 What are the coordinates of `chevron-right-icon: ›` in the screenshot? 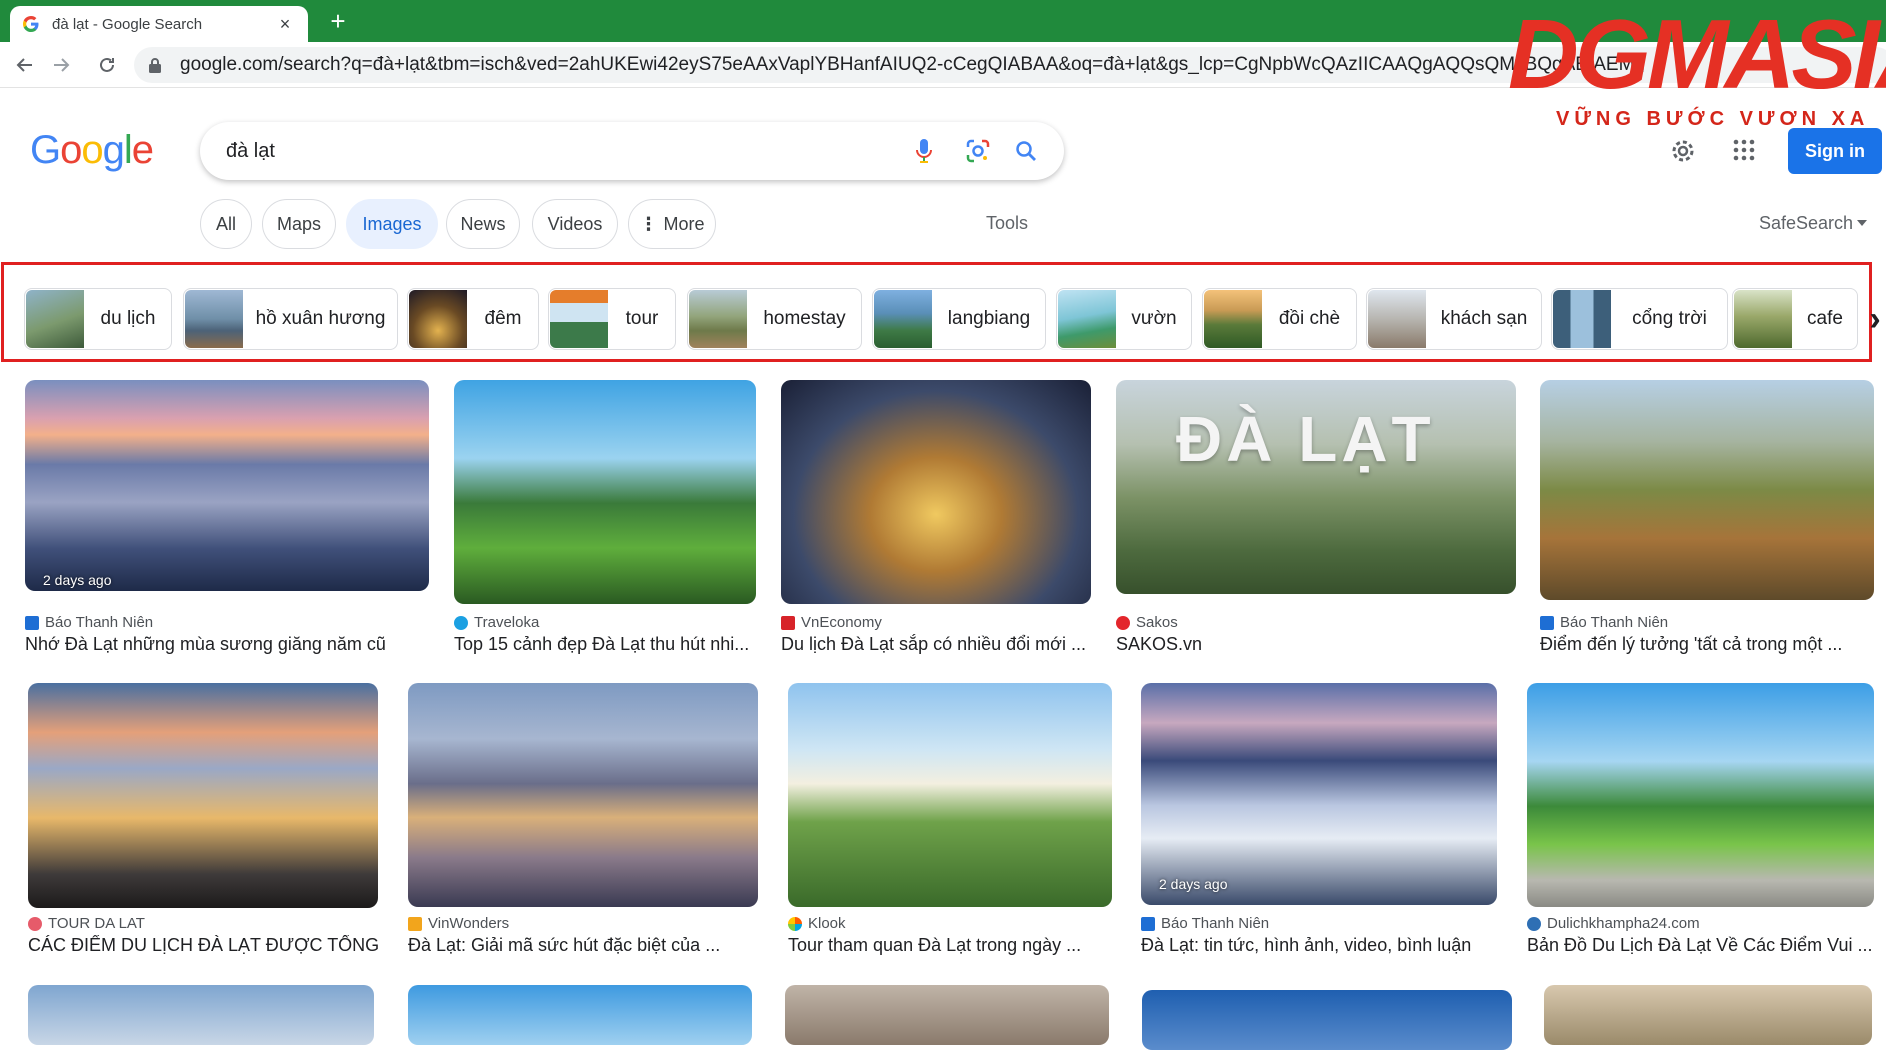 It's located at (1873, 319).